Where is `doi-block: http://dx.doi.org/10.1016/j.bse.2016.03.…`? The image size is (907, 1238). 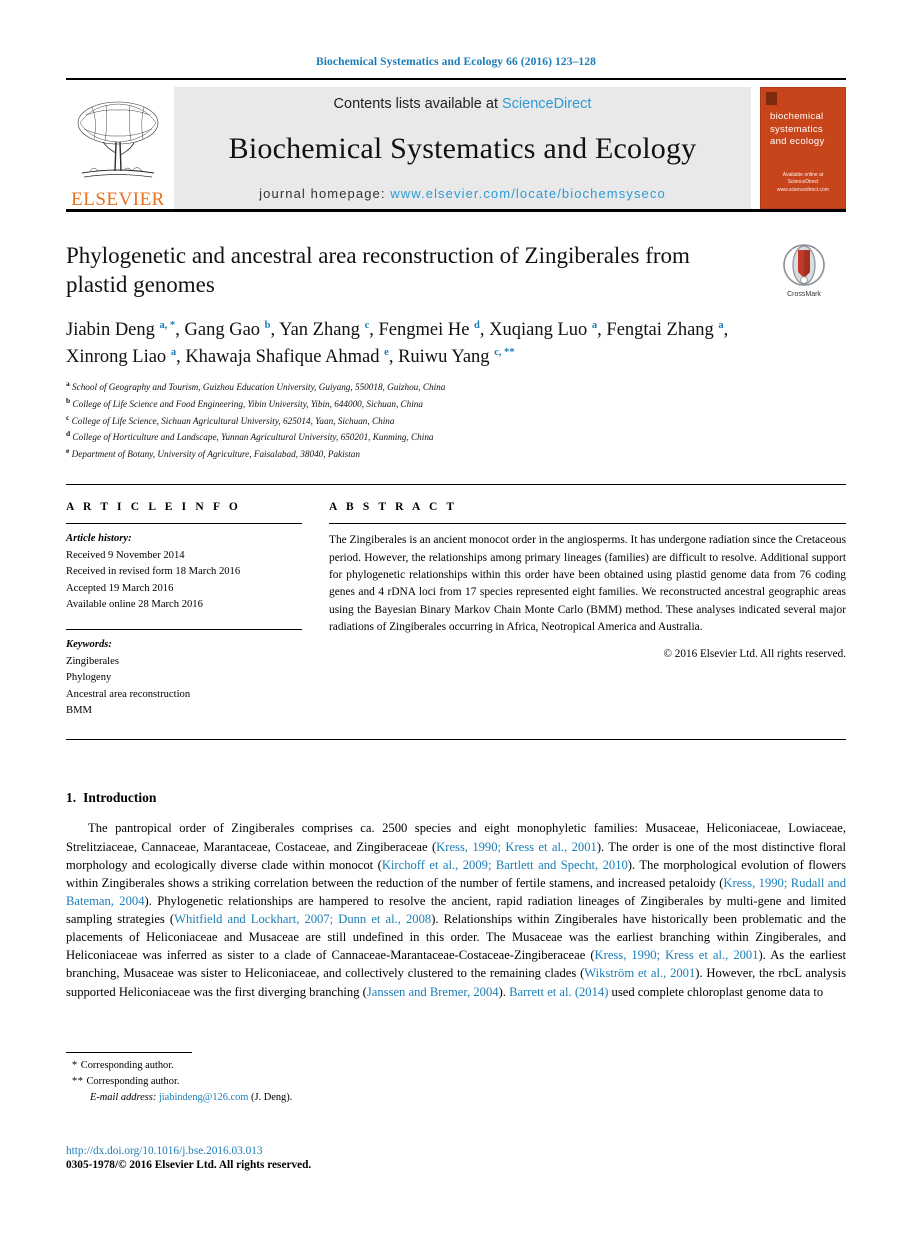
doi-block: http://dx.doi.org/10.1016/j.bse.2016.03.… is located at coordinates (188, 1158).